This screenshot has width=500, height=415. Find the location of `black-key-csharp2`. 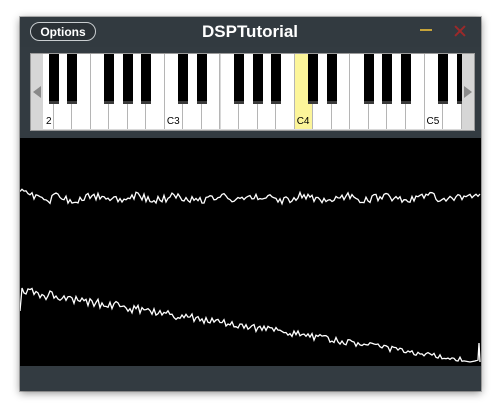

black-key-csharp2 is located at coordinates (53, 79).